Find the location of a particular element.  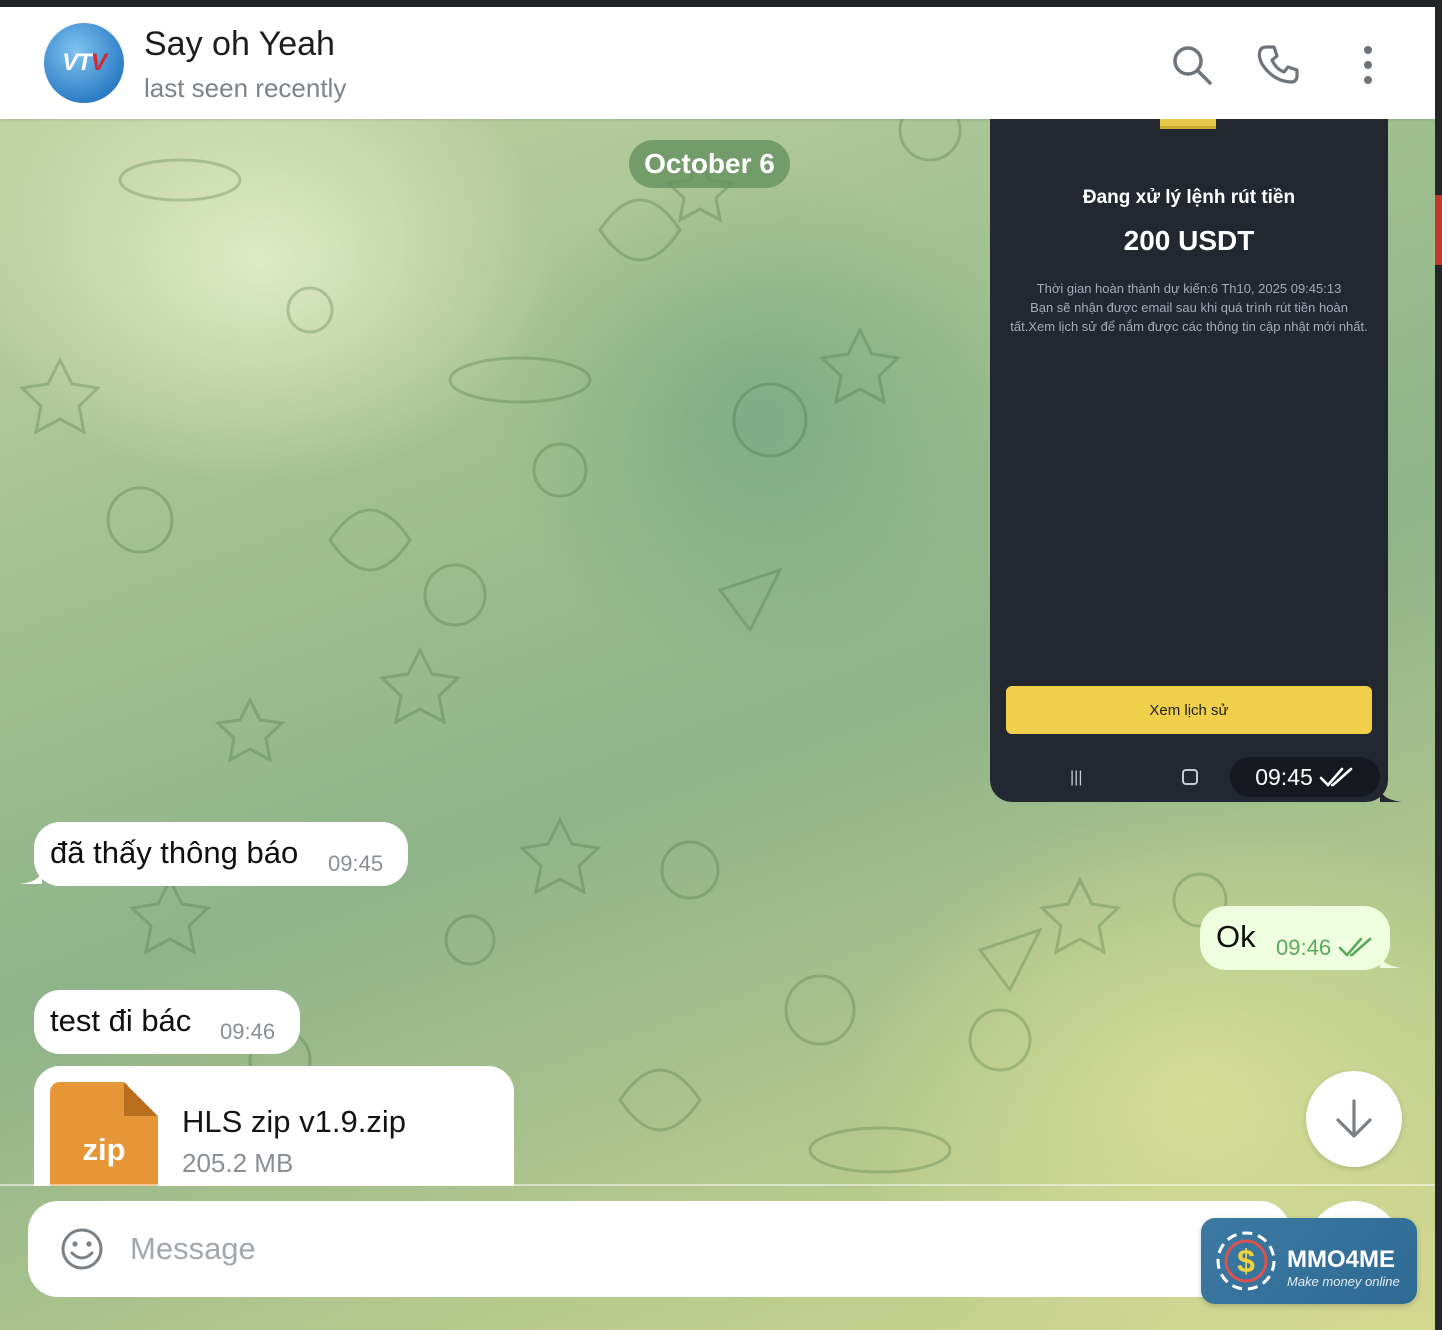

avatar: VTV is located at coordinates (84, 63).